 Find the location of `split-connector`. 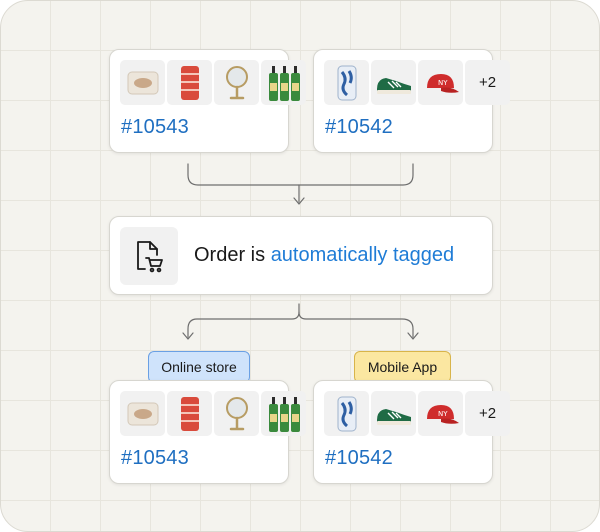

split-connector is located at coordinates (243, 320).